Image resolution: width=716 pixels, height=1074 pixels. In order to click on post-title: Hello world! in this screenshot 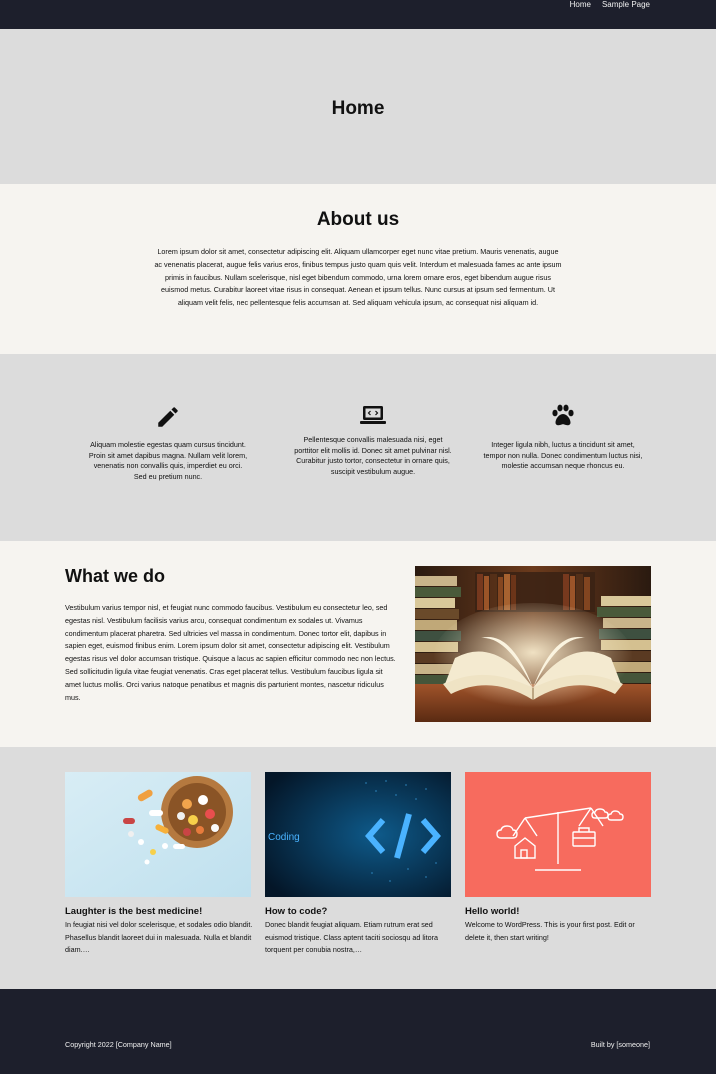, I will do `click(560, 911)`.